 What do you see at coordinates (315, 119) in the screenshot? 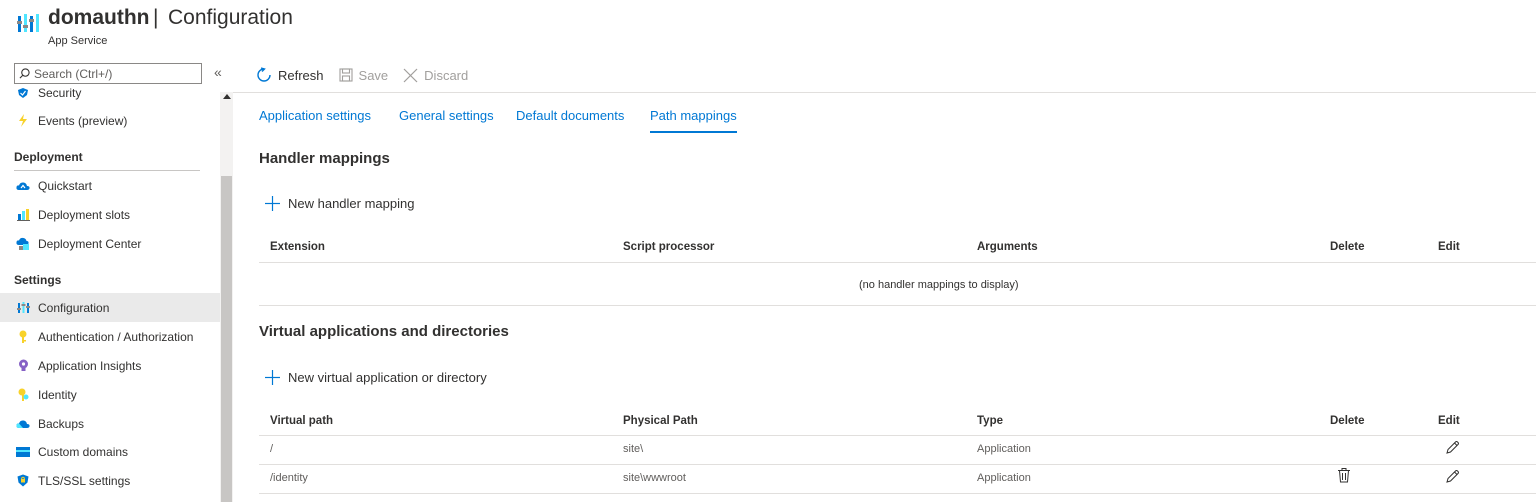
I see `tab-application-settings: Application settings` at bounding box center [315, 119].